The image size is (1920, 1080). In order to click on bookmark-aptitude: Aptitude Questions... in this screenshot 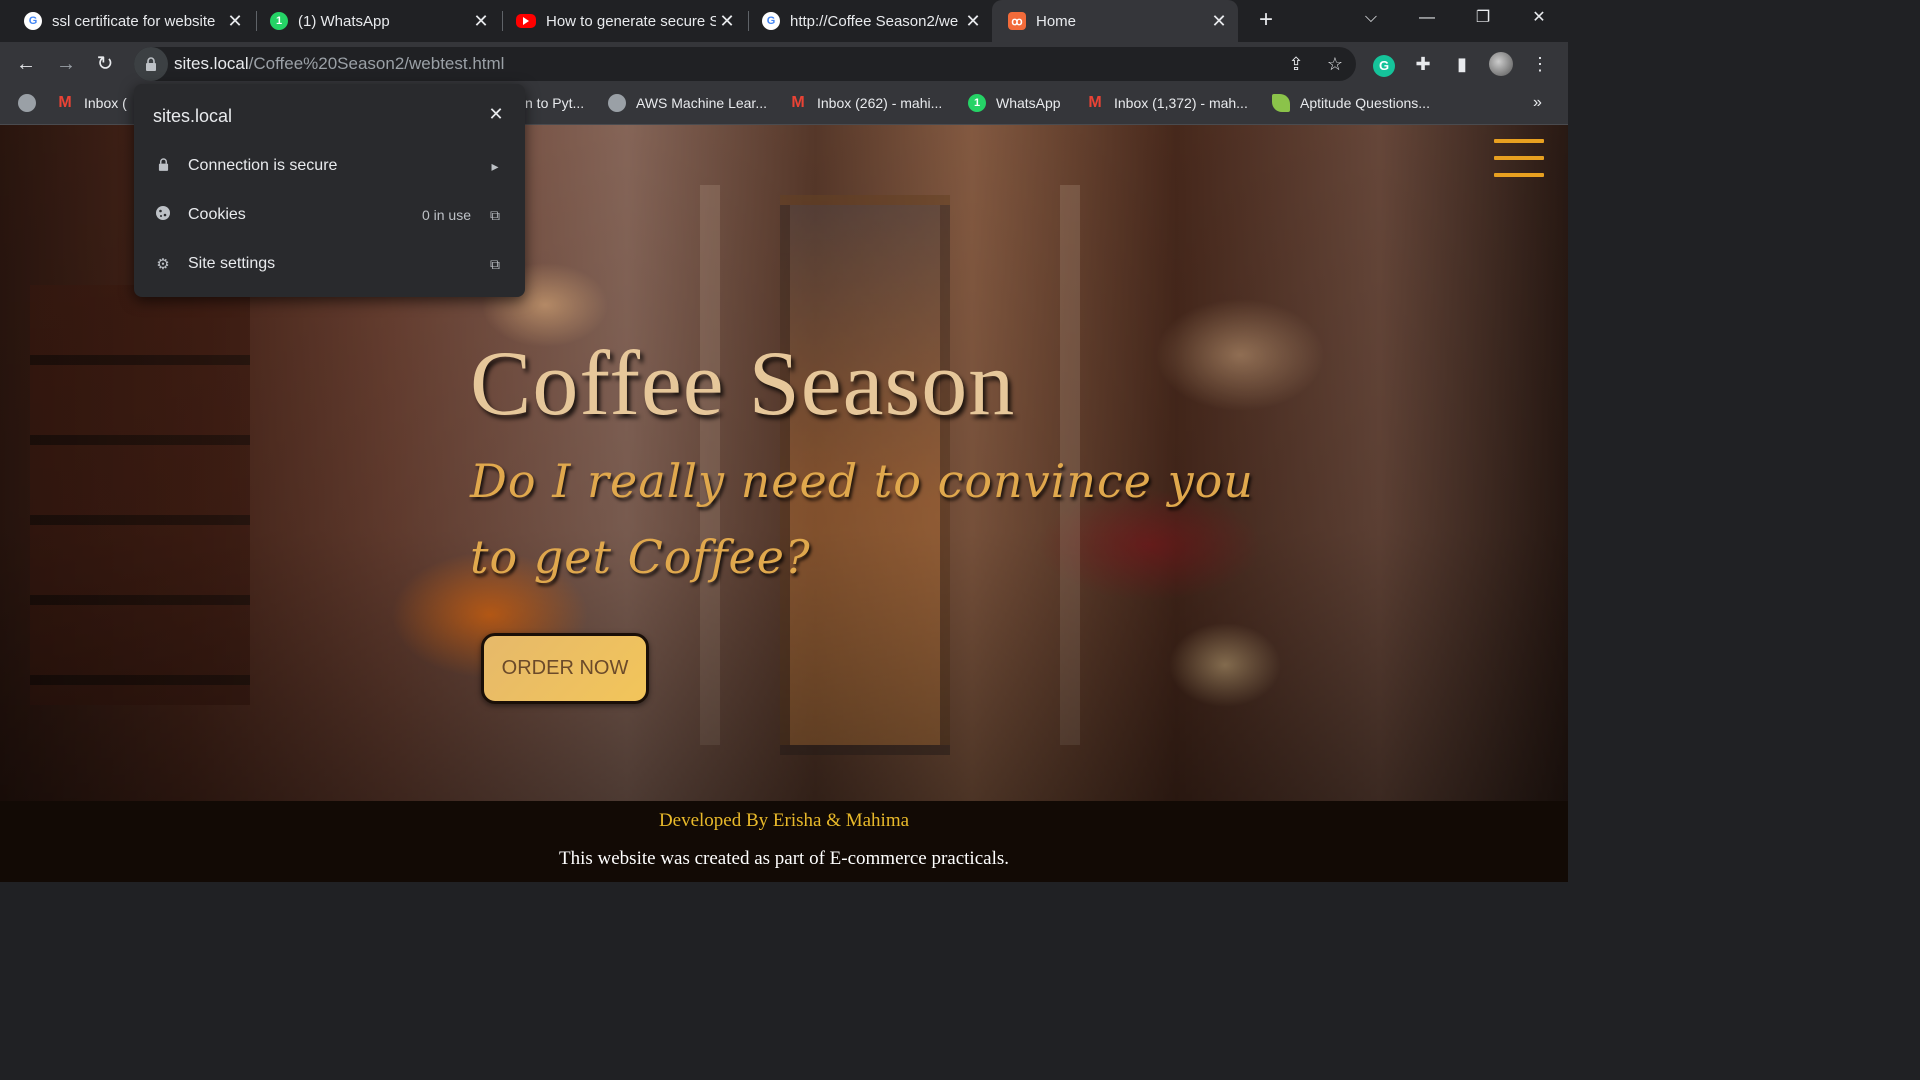, I will do `click(1351, 103)`.